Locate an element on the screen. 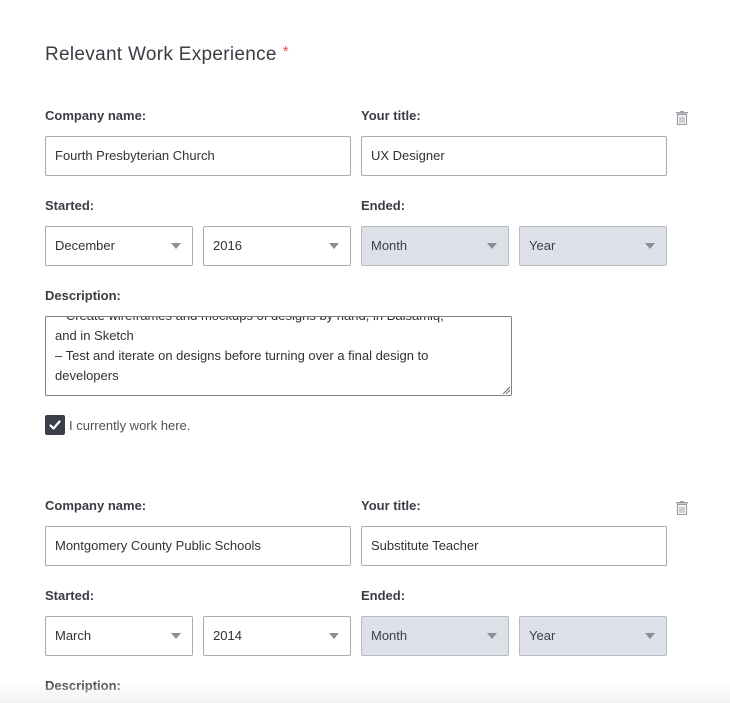 This screenshot has width=730, height=703. current-job-checkbox is located at coordinates (55, 425).